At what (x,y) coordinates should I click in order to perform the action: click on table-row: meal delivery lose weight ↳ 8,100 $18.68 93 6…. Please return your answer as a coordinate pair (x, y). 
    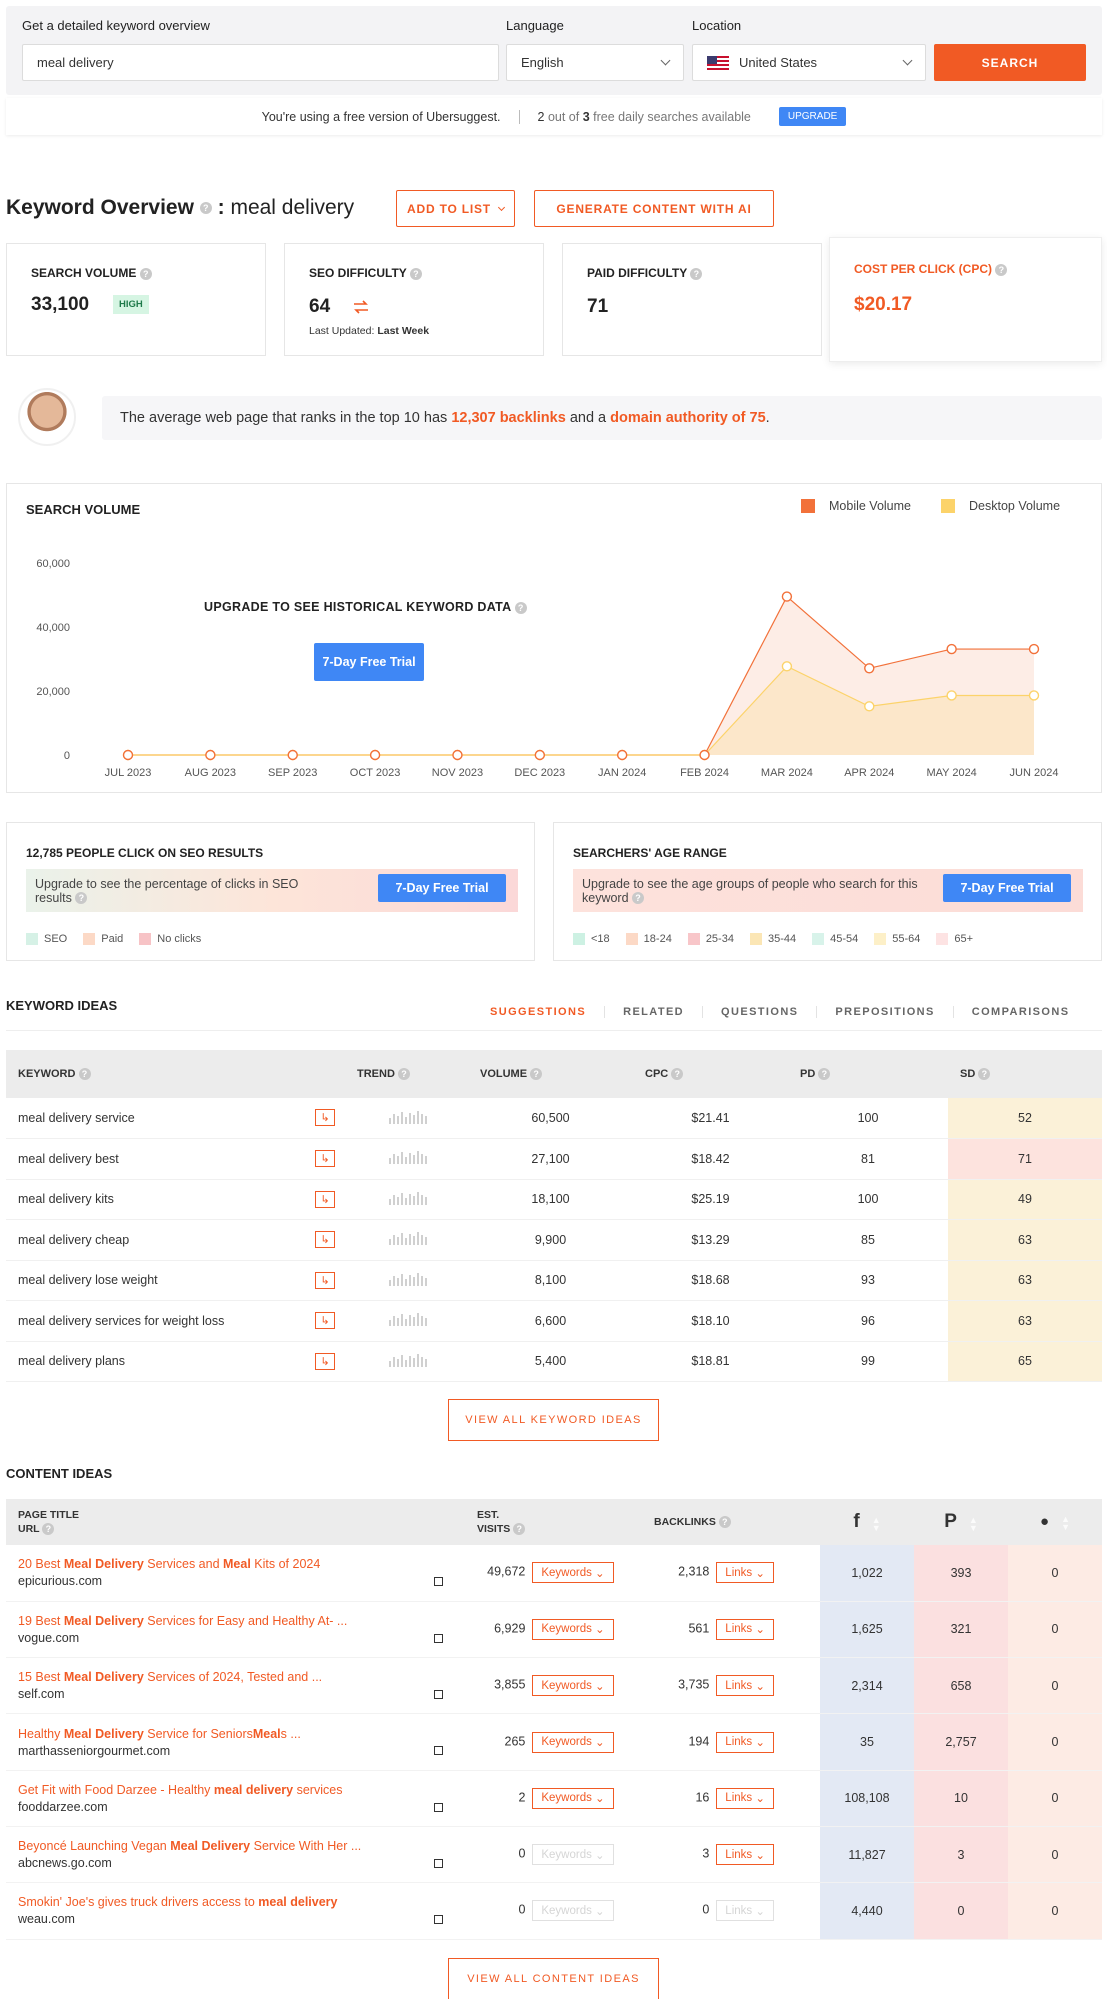
    Looking at the image, I should click on (554, 1280).